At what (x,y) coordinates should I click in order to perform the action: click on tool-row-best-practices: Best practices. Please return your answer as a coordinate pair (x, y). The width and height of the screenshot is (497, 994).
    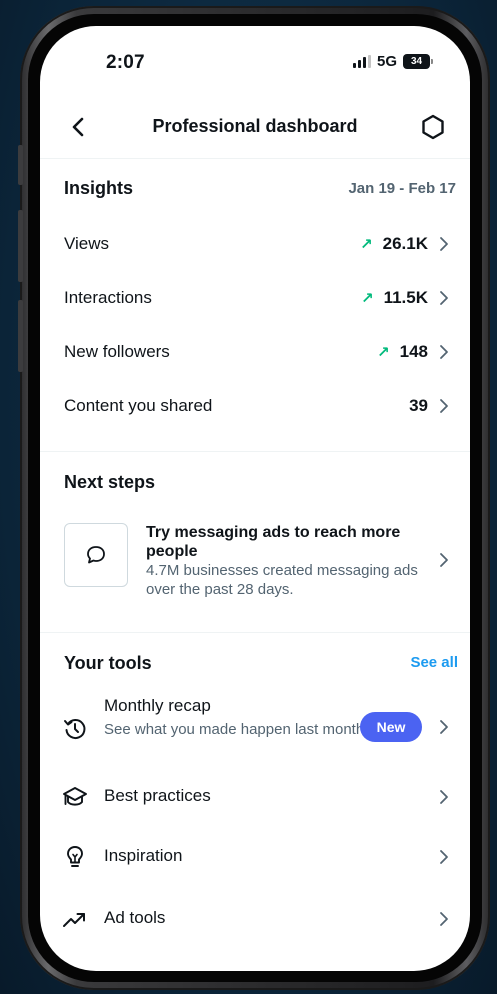
    Looking at the image, I should click on (255, 797).